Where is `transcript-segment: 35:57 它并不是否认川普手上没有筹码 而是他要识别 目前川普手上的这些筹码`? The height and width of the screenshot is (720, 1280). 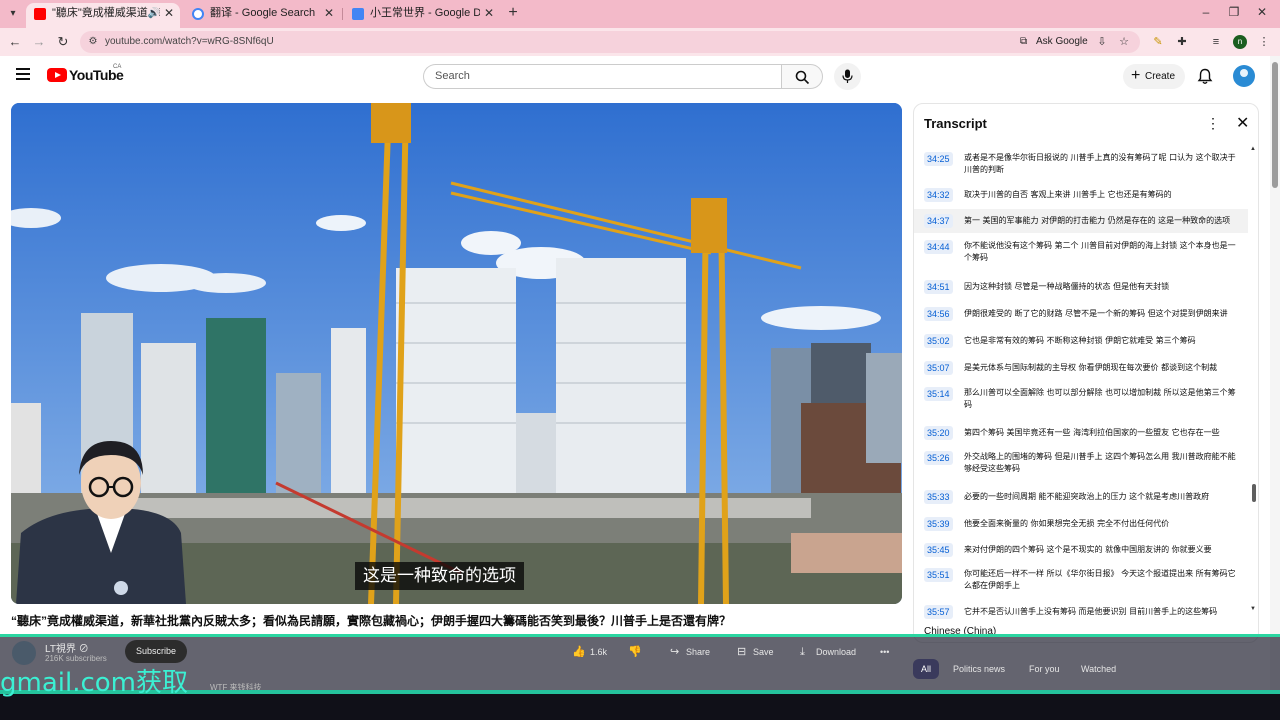
transcript-segment: 35:57 它并不是否认川普手上没有筹码 而是他要识别 目前川普手上的这些筹码 is located at coordinates (1081, 612).